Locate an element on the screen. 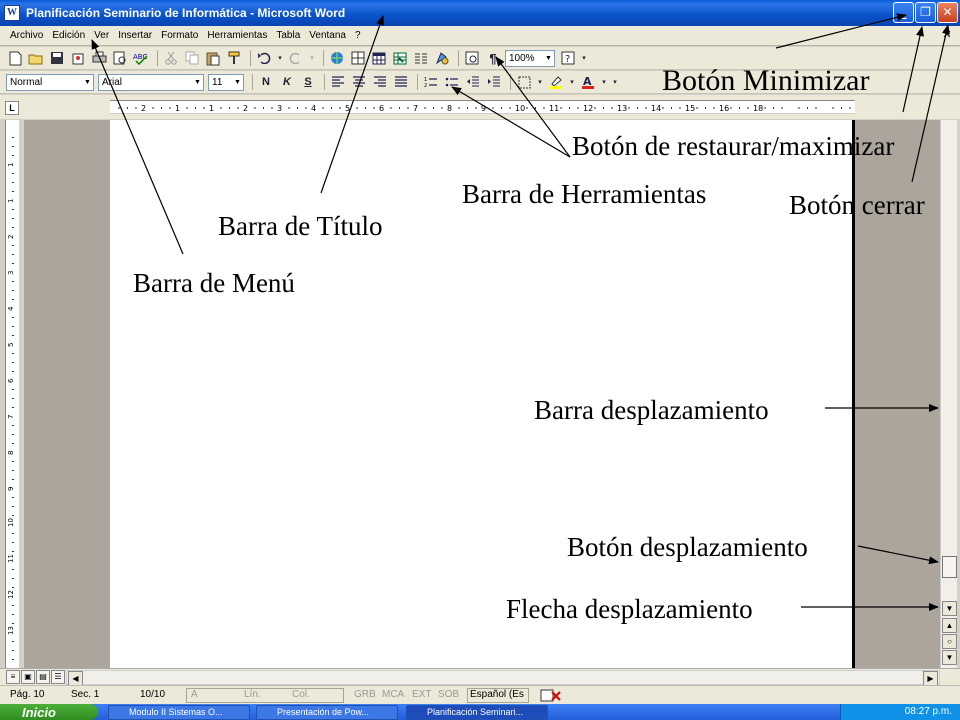 Image resolution: width=960 pixels, height=720 pixels. print-view-icon: ▤ is located at coordinates (43, 677).